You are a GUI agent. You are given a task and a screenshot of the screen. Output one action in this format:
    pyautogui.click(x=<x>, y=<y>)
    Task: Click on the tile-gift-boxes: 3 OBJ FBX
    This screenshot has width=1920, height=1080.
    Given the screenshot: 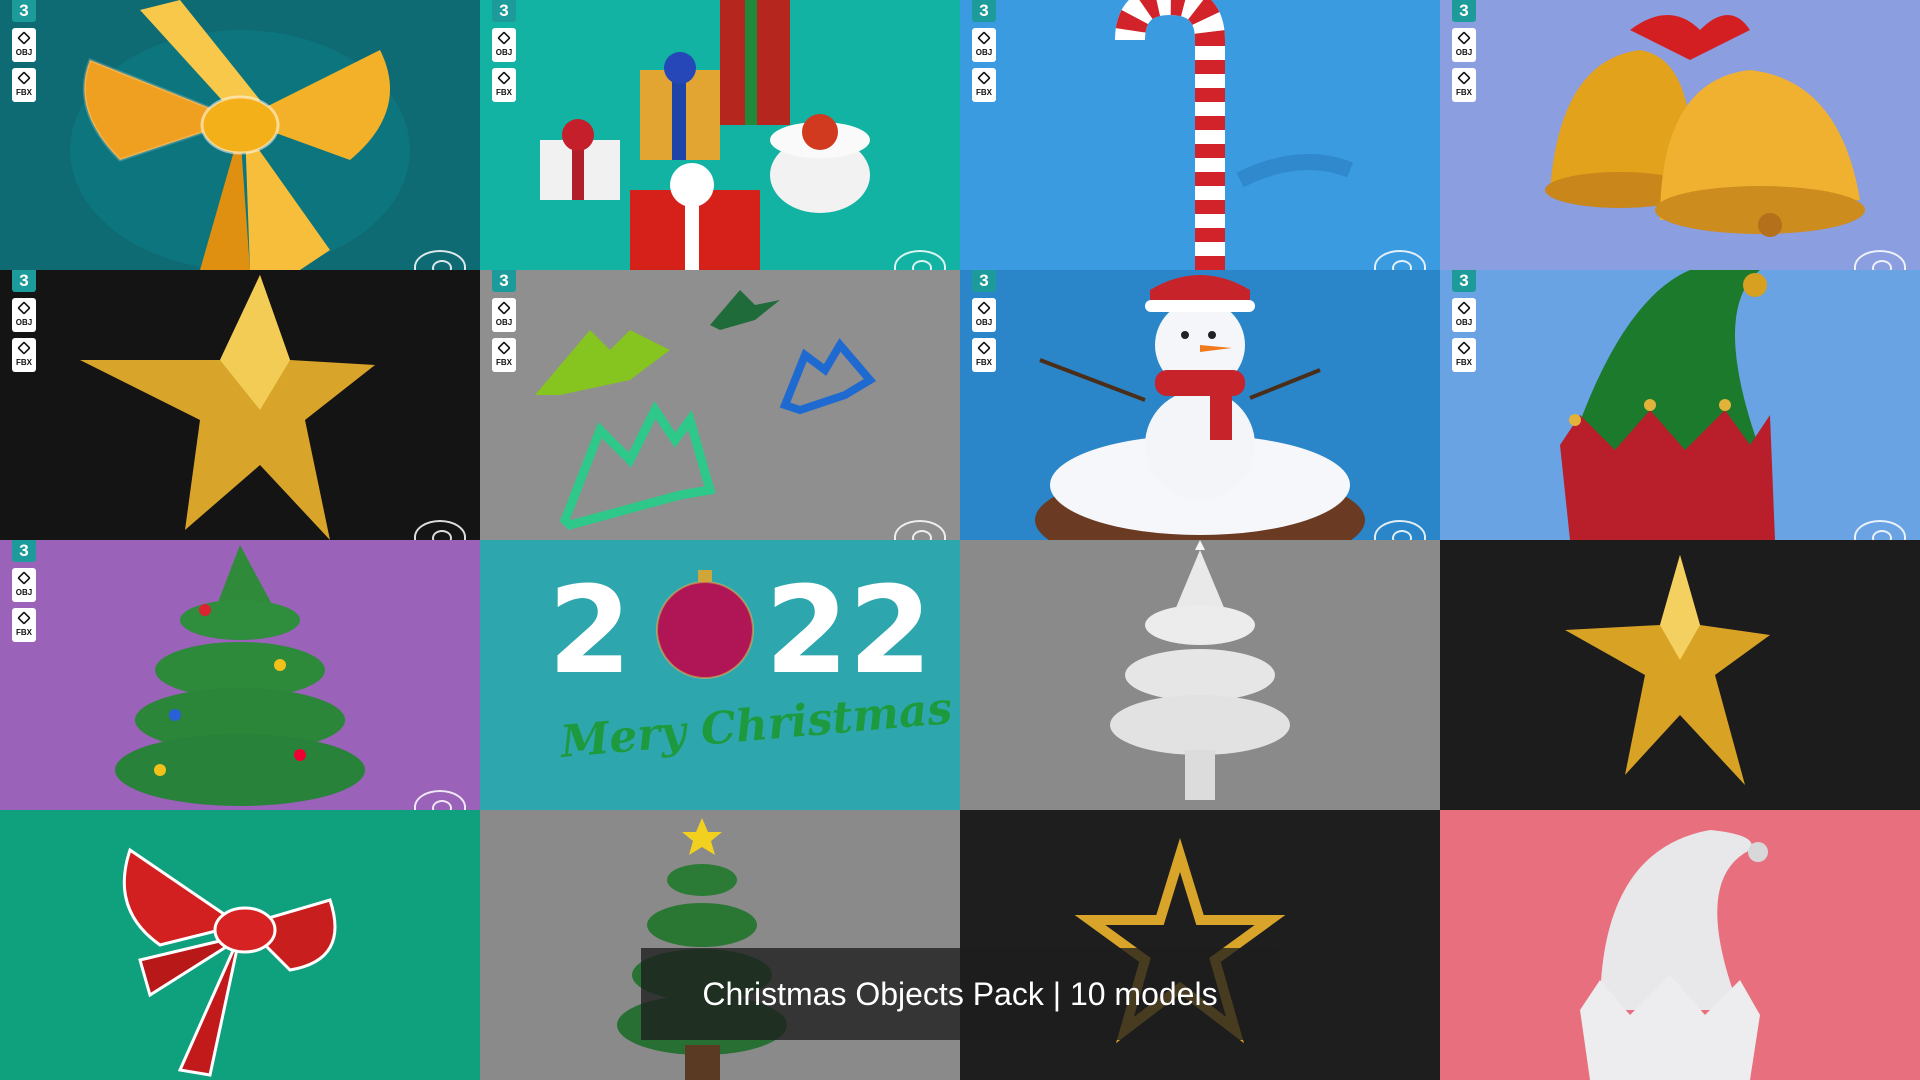 What is the action you would take?
    pyautogui.click(x=720, y=135)
    